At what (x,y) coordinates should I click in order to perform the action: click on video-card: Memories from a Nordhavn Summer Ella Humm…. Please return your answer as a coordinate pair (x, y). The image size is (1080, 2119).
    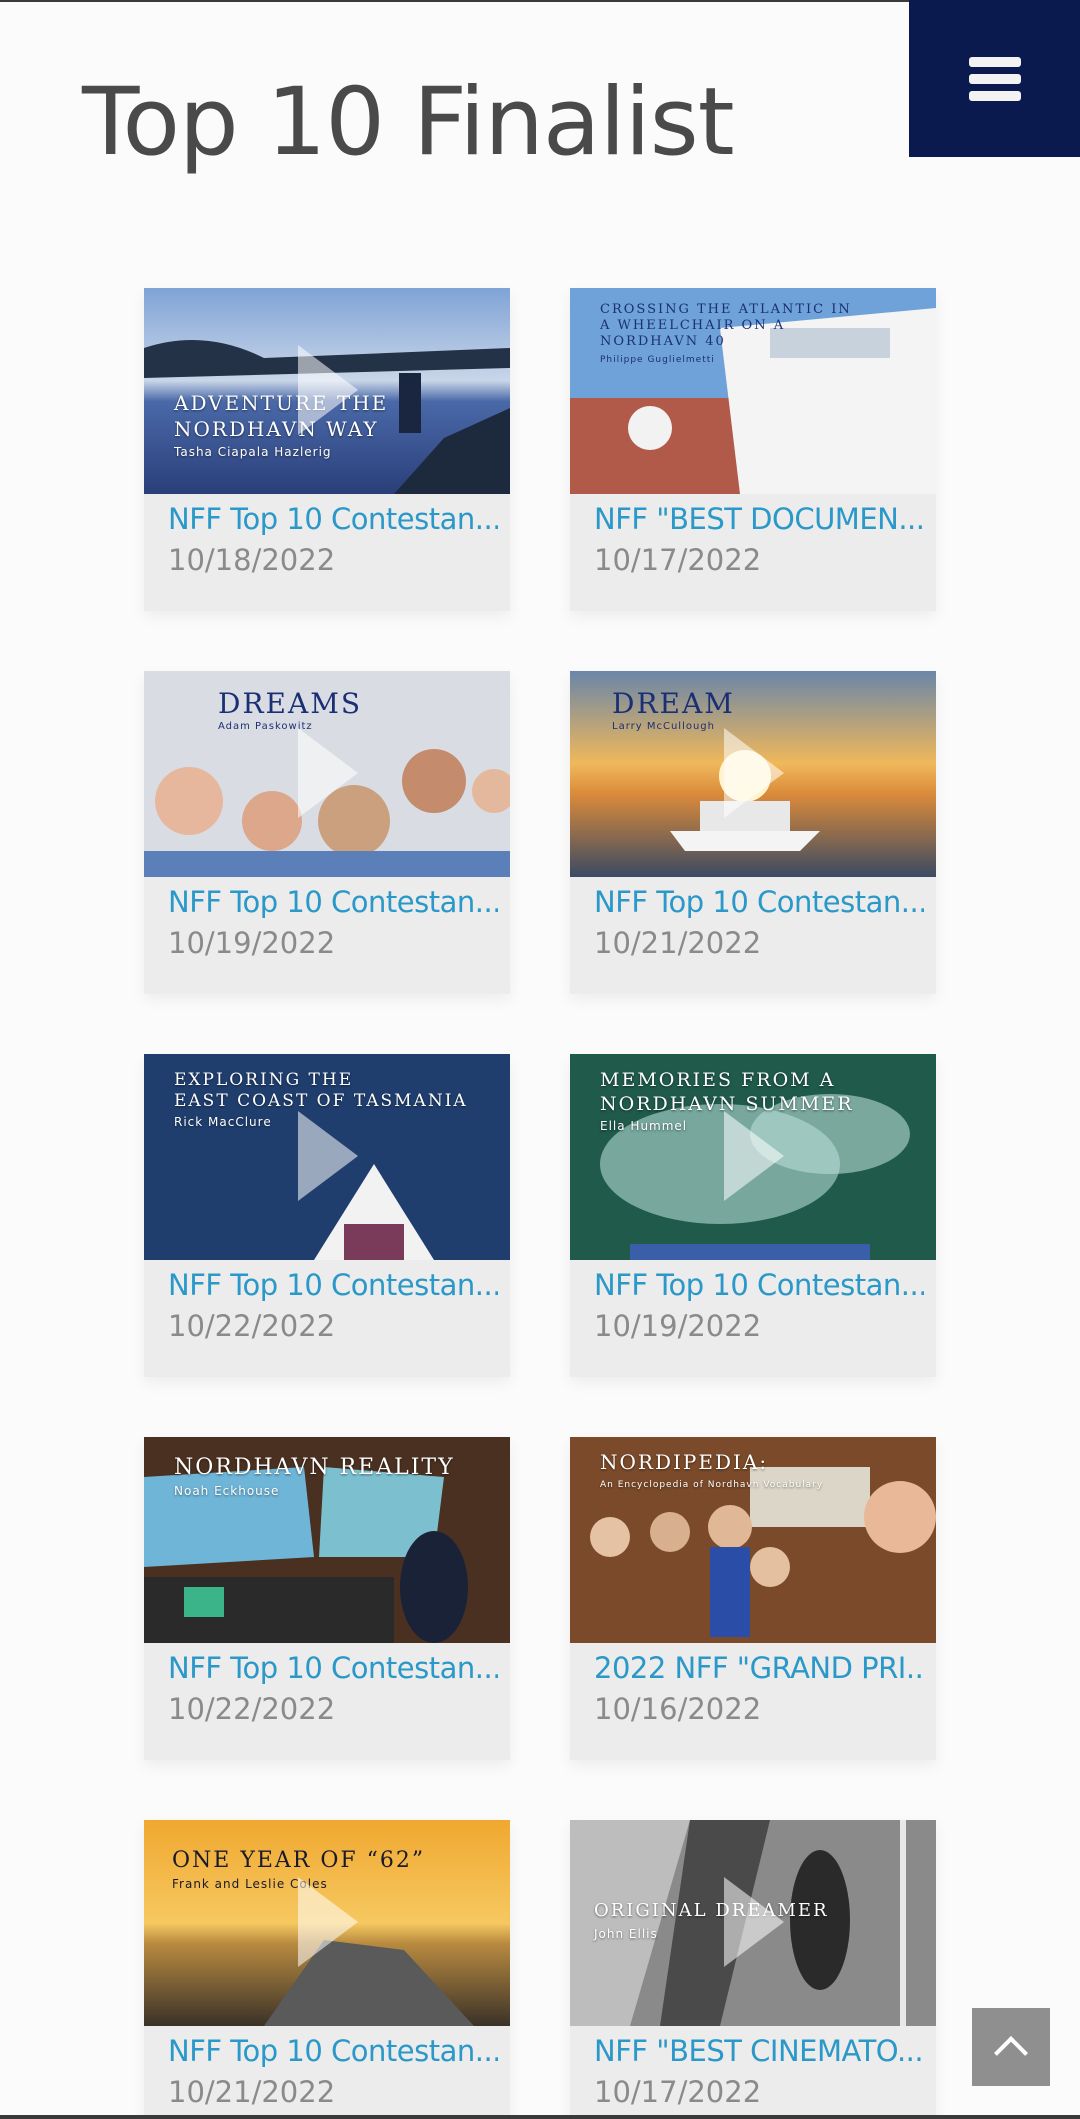
    Looking at the image, I should click on (753, 1215).